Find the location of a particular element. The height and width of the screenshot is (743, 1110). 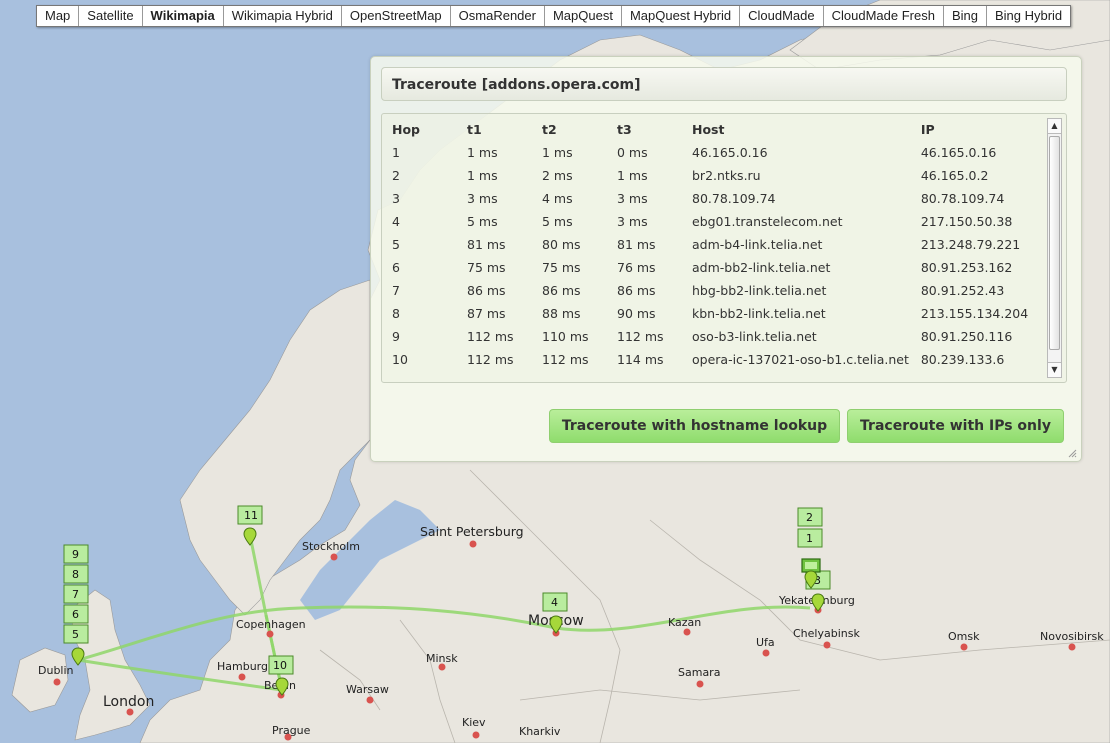

map-type-wikimapia: Wikimapia is located at coordinates (183, 16).